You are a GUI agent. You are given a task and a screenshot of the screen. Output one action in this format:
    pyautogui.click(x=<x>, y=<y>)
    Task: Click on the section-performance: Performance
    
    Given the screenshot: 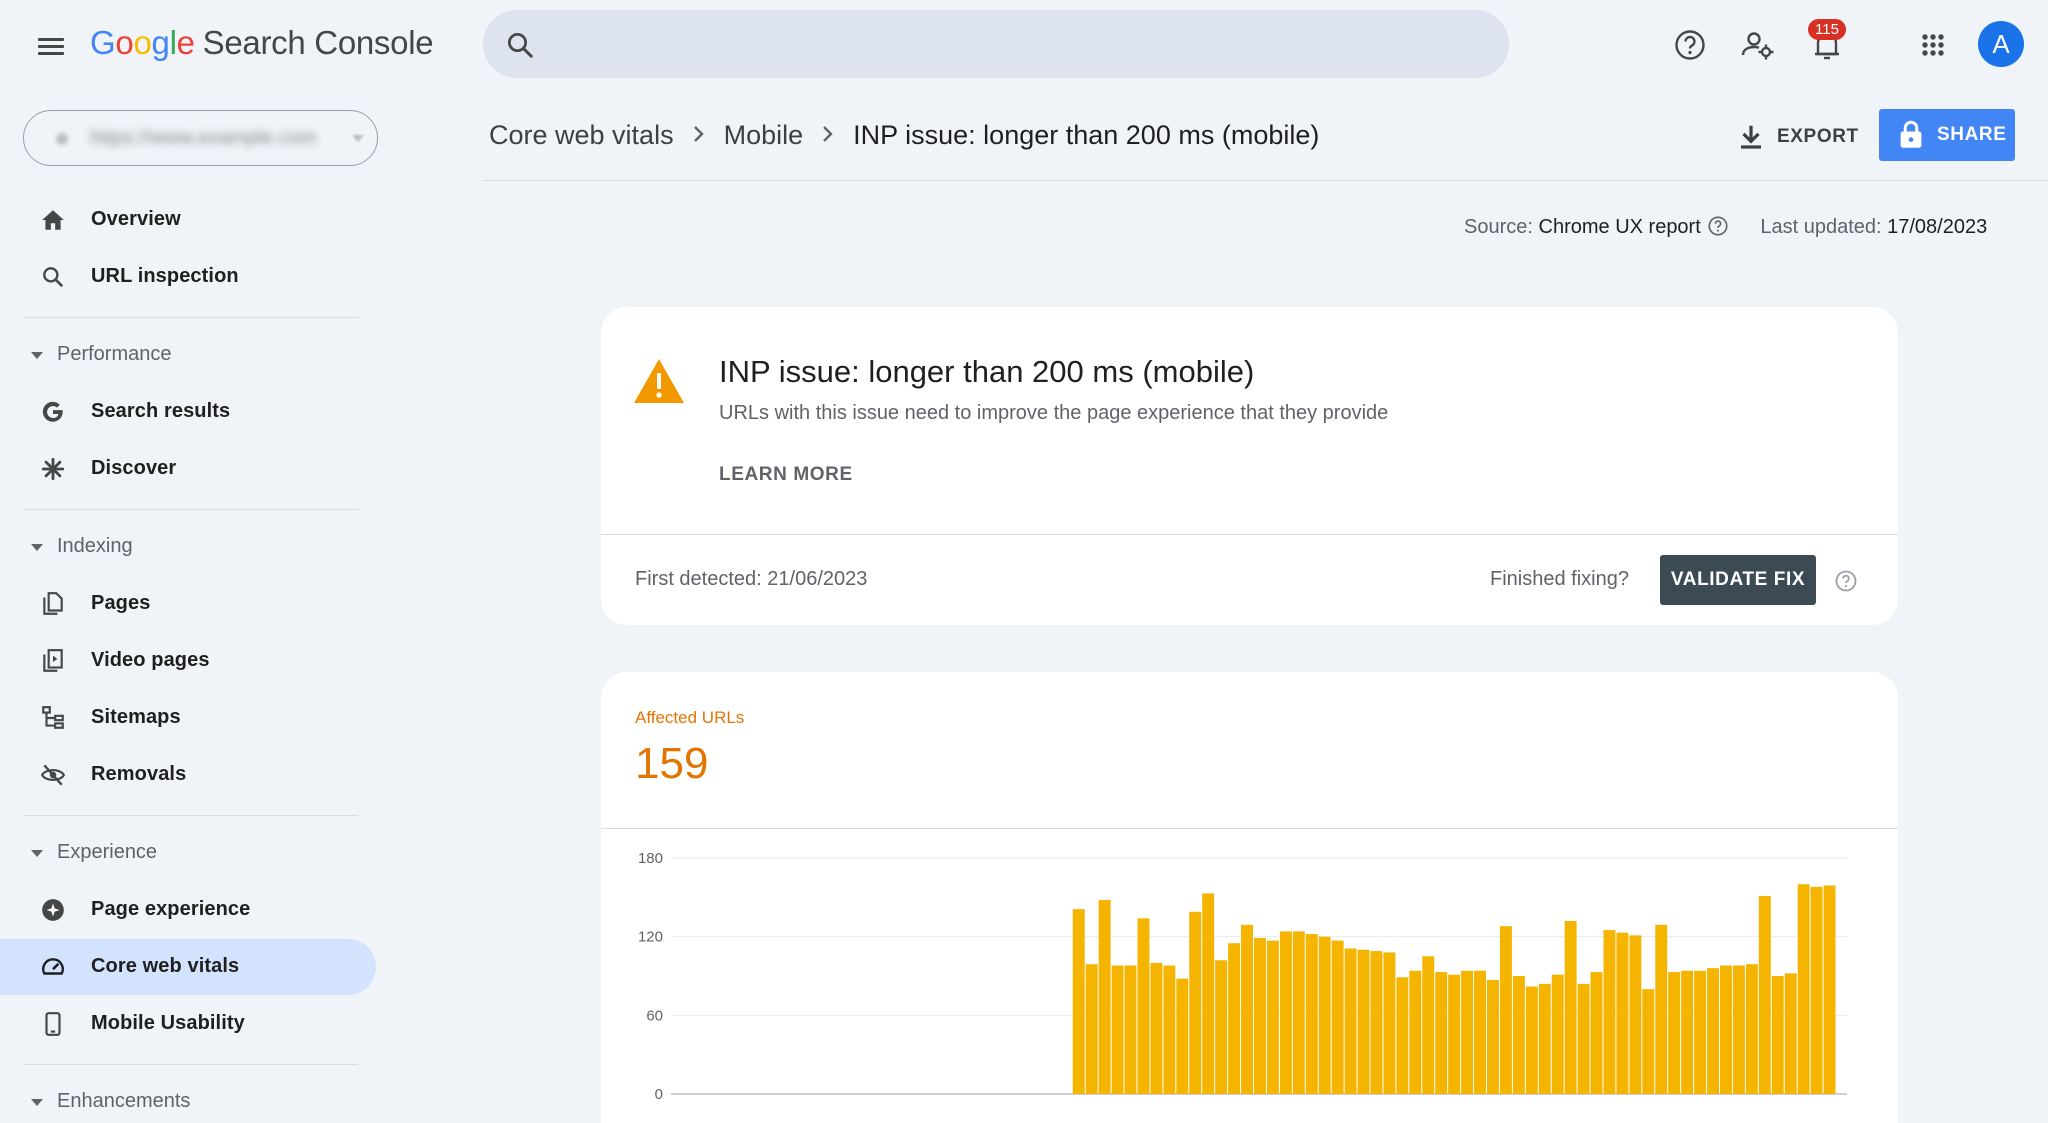 What is the action you would take?
    pyautogui.click(x=180, y=355)
    